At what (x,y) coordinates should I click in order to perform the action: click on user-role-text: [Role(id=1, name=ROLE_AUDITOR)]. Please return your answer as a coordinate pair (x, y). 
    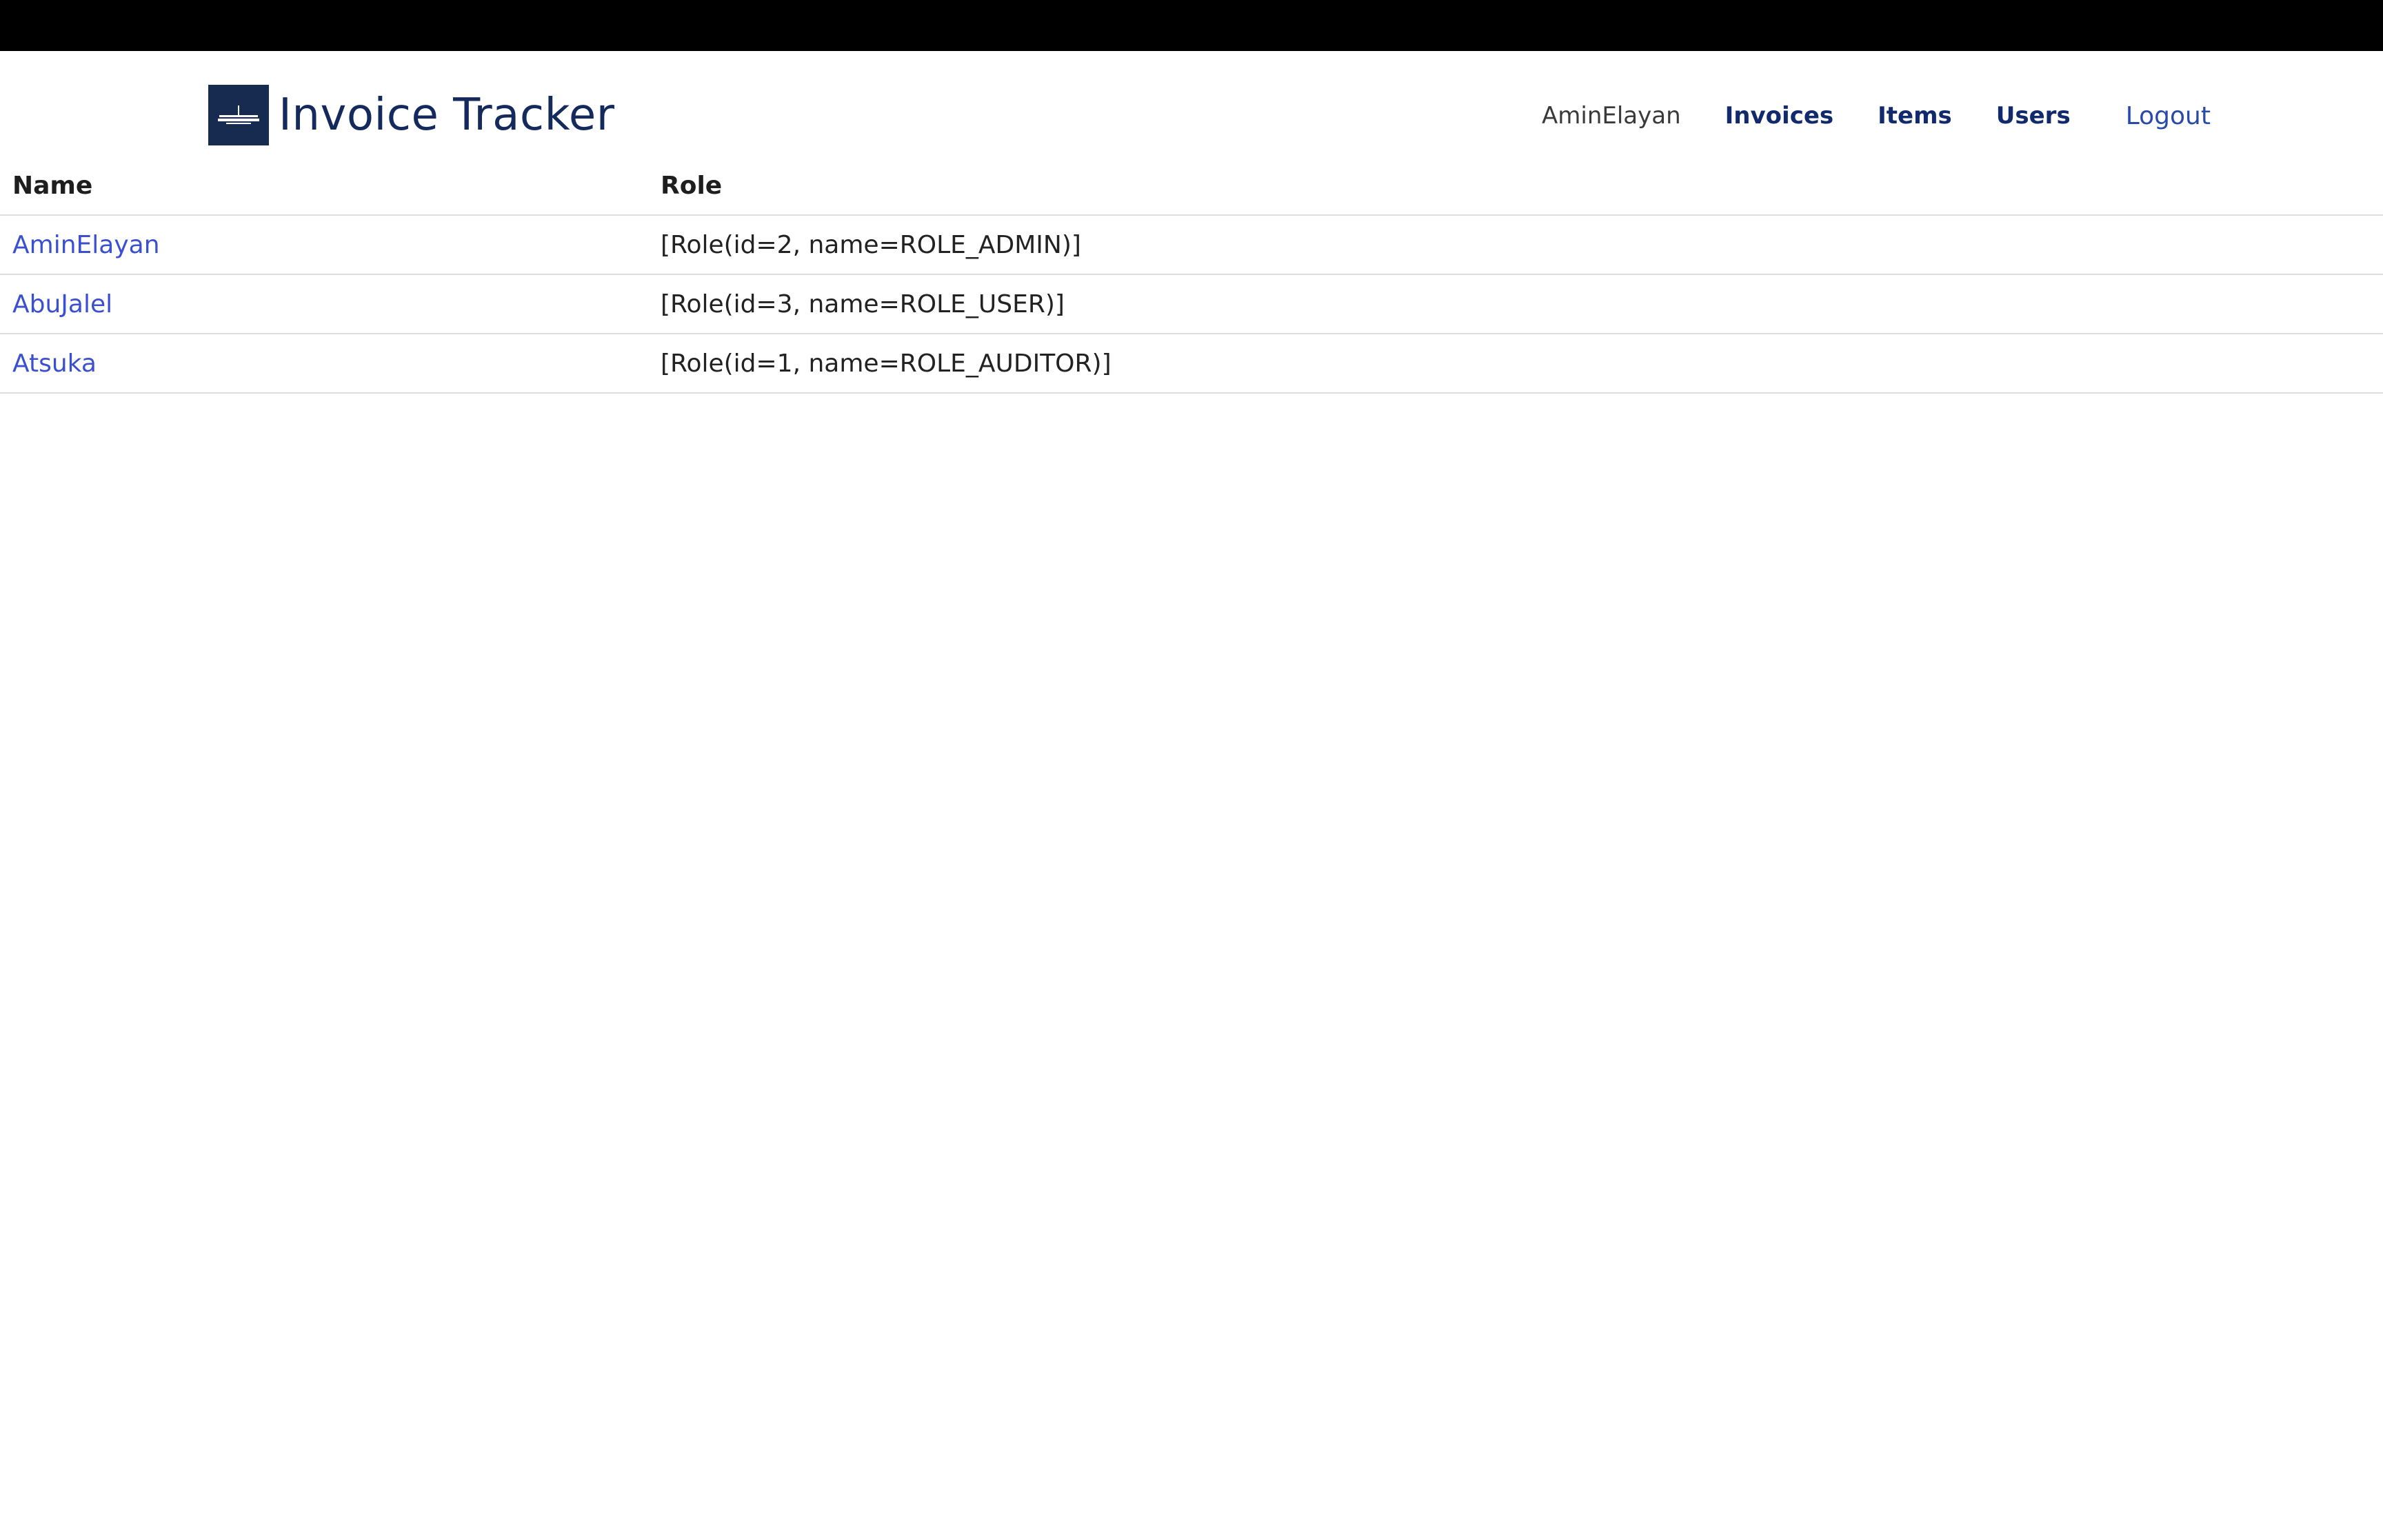
    Looking at the image, I should click on (886, 364).